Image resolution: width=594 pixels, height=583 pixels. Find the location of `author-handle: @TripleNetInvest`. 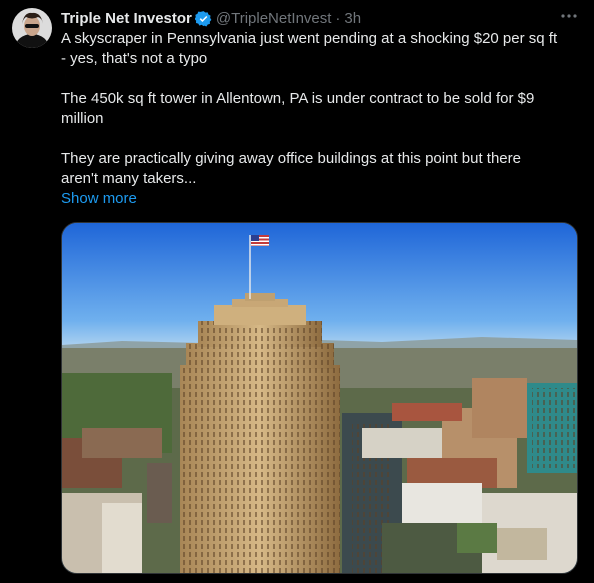

author-handle: @TripleNetInvest is located at coordinates (274, 18).